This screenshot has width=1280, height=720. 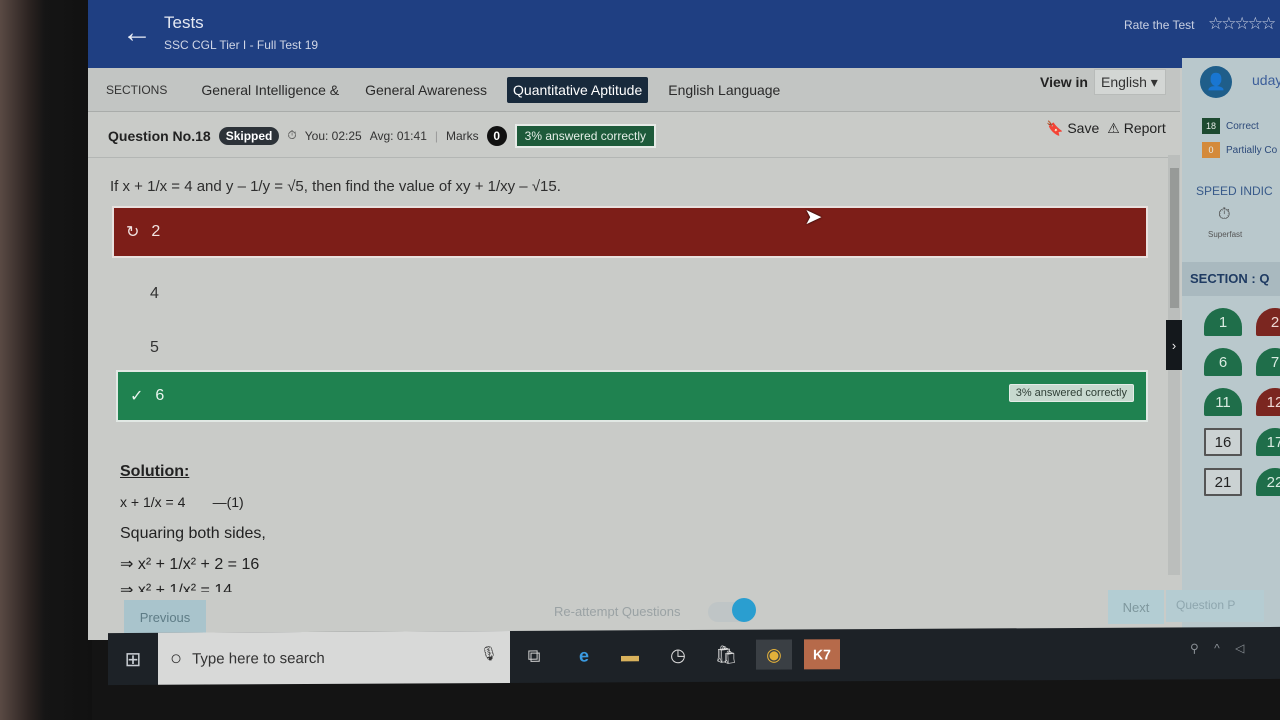 What do you see at coordinates (534, 656) in the screenshot?
I see `task-view-icon: ⧉` at bounding box center [534, 656].